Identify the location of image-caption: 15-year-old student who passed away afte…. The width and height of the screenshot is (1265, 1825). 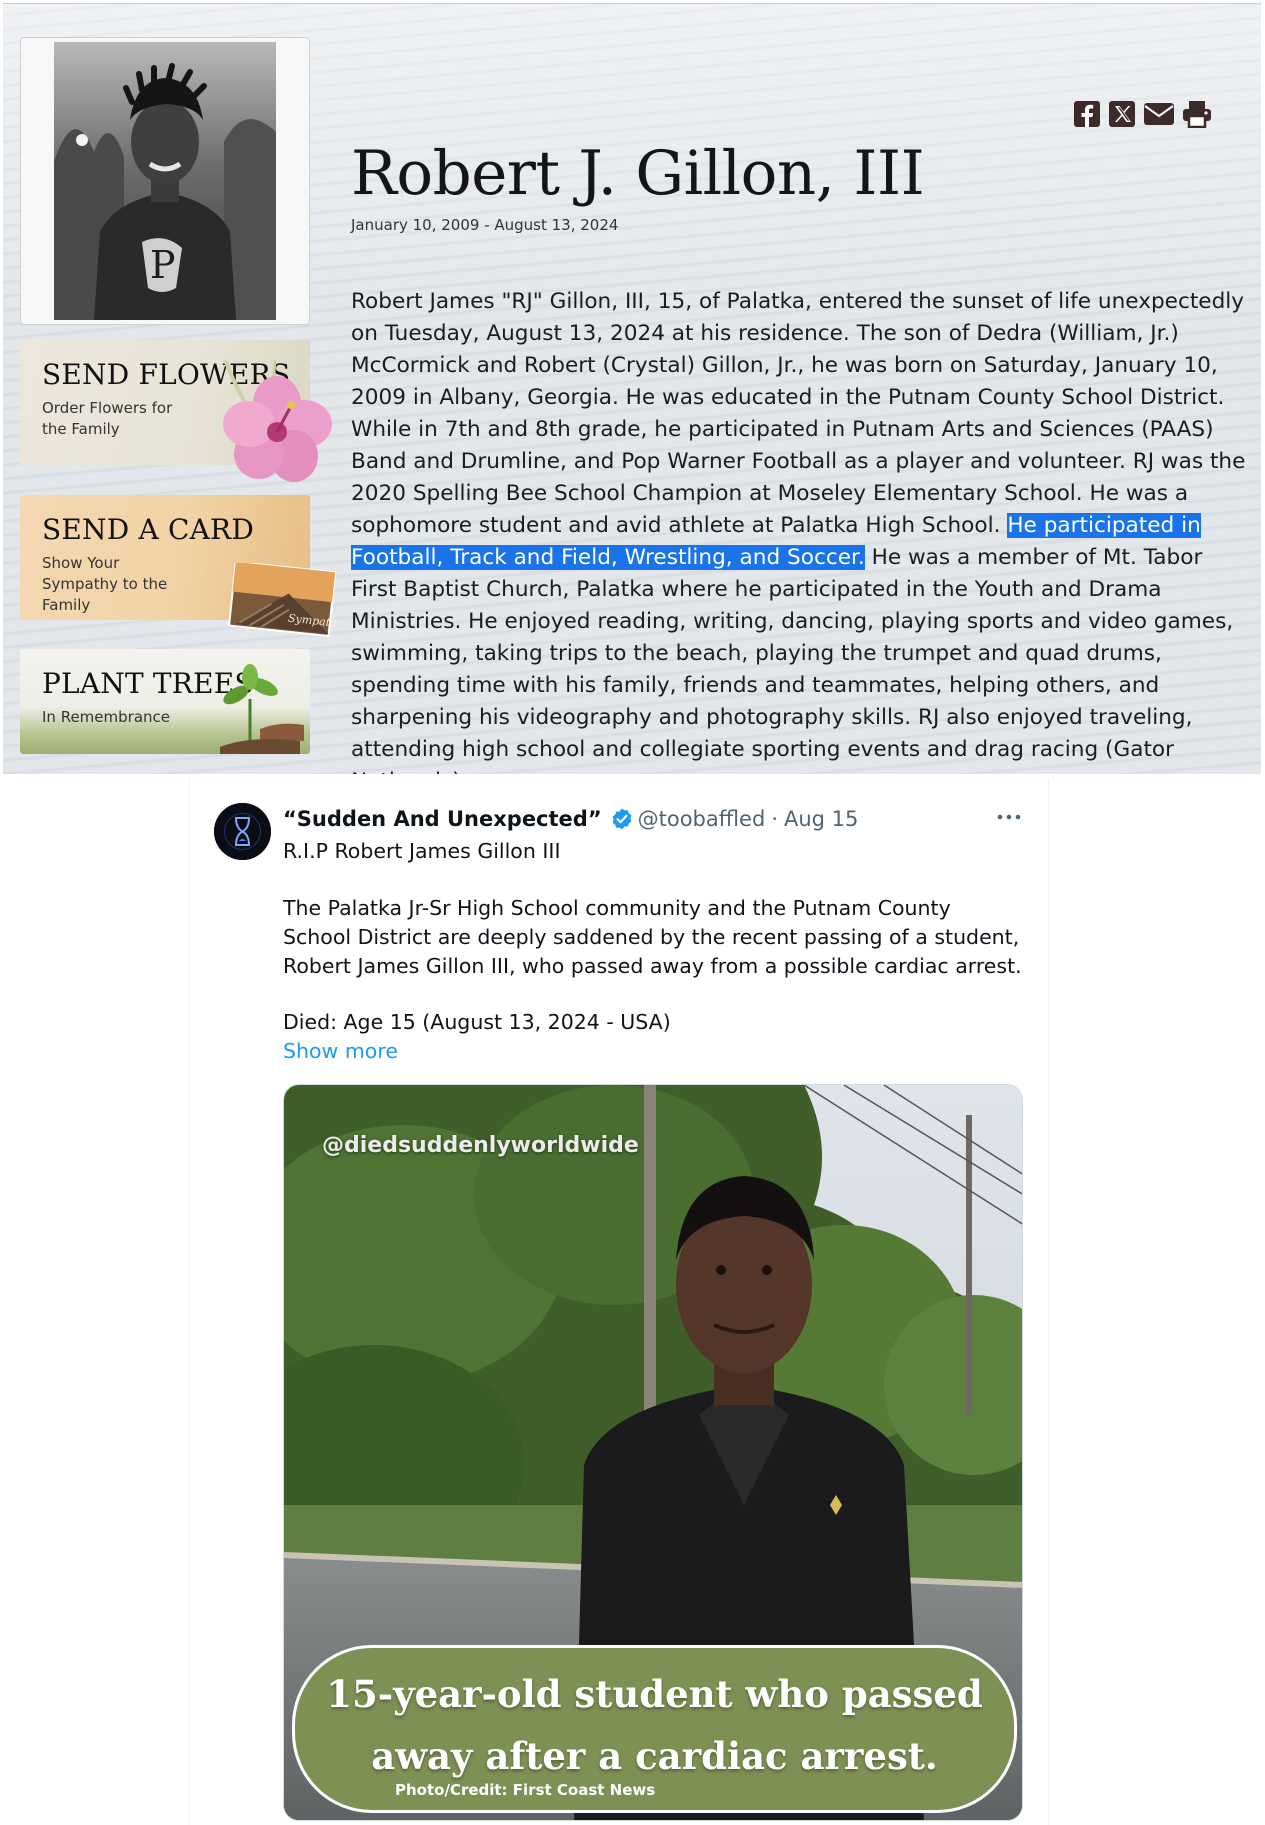
(654, 1725).